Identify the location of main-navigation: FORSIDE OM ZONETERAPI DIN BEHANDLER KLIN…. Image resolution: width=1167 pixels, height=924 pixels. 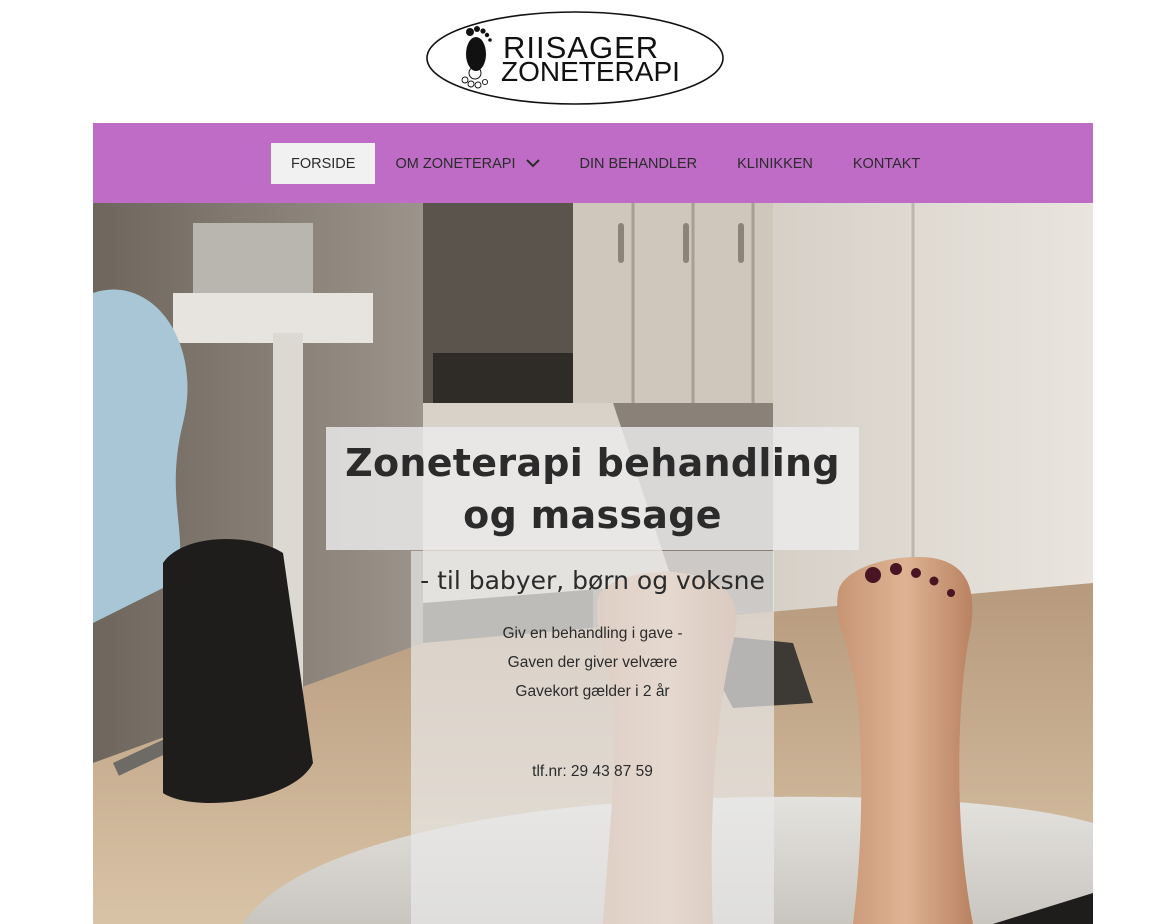
(593, 163).